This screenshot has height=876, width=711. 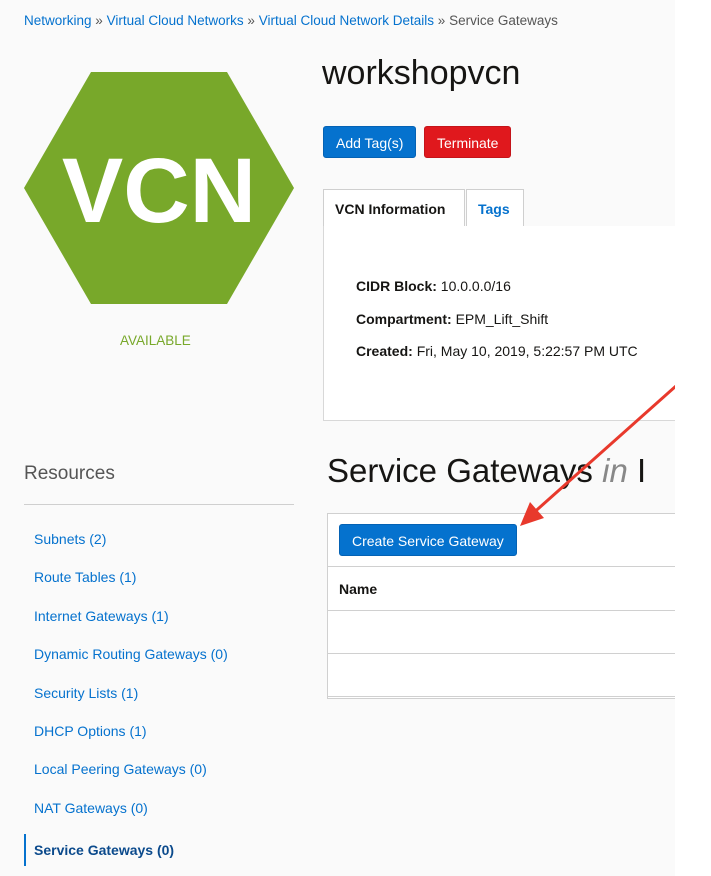 I want to click on tab-vcn-information: VCN Information, so click(x=394, y=208).